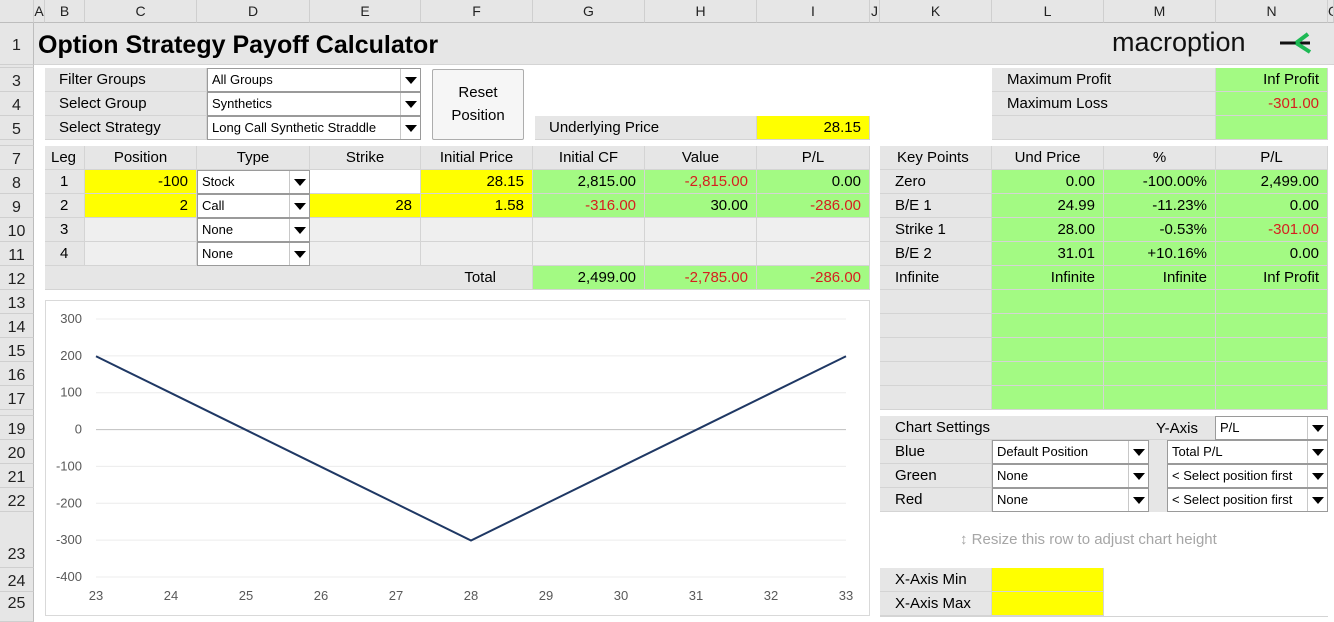 This screenshot has width=1334, height=622. What do you see at coordinates (365, 254) in the screenshot?
I see `leg-4-strike` at bounding box center [365, 254].